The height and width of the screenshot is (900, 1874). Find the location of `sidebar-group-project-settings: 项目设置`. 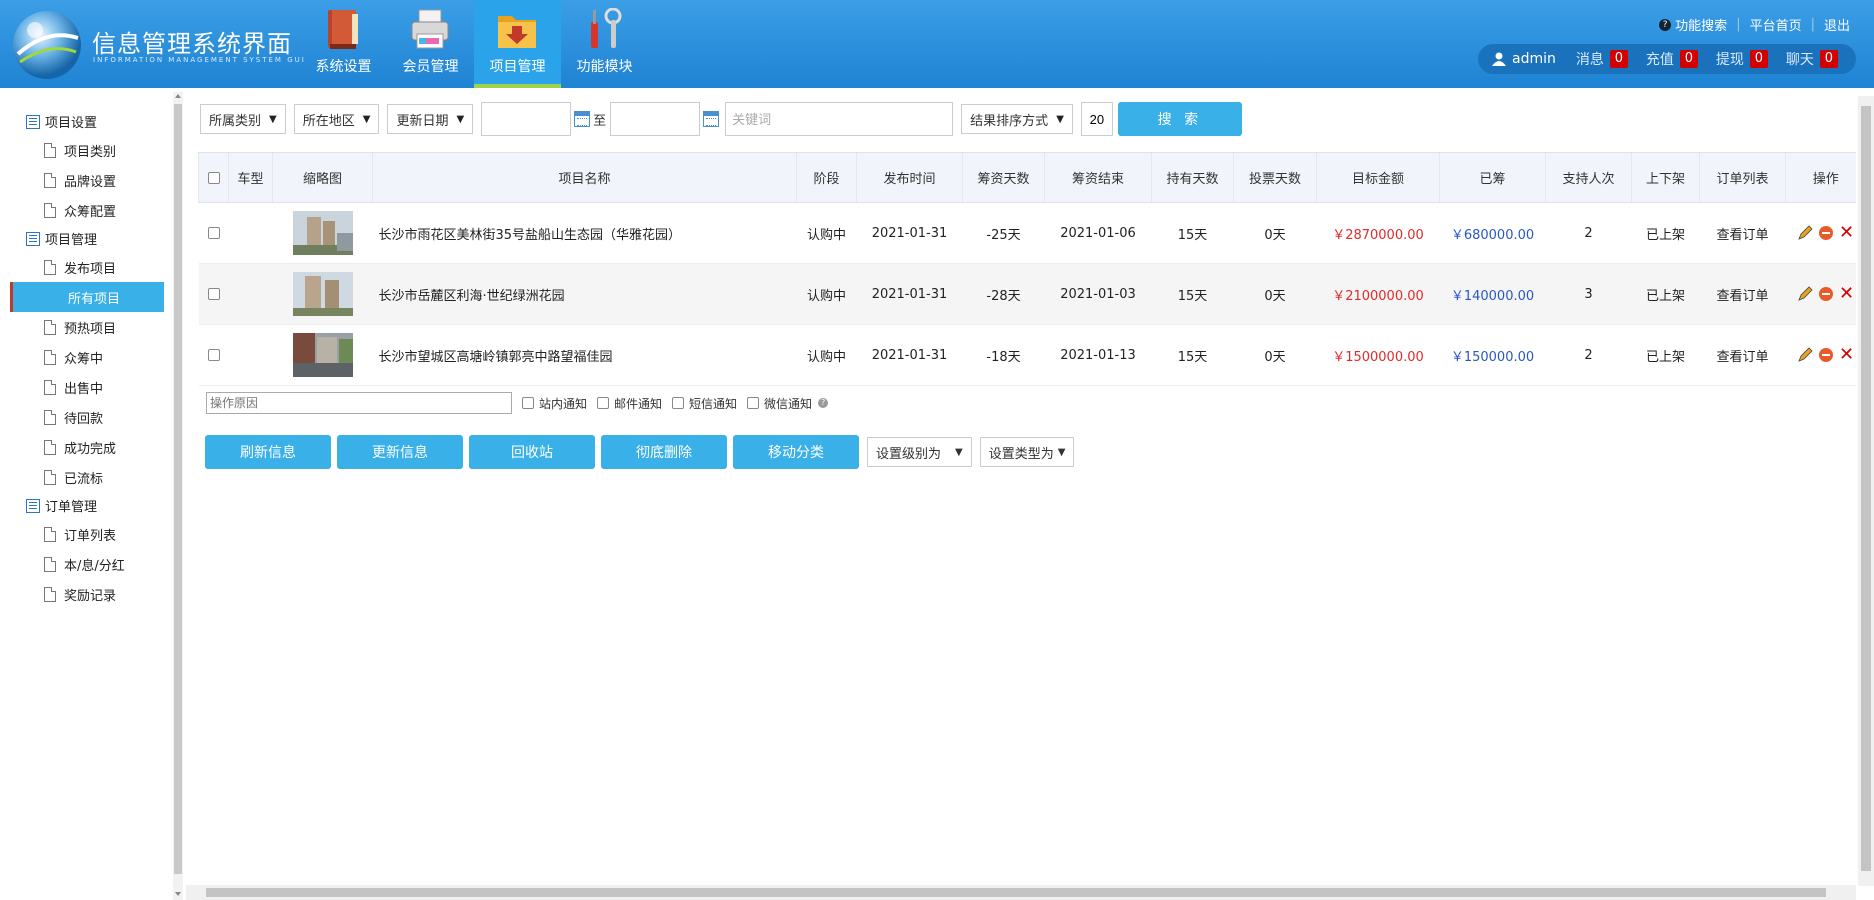

sidebar-group-project-settings: 项目设置 is located at coordinates (87, 121).